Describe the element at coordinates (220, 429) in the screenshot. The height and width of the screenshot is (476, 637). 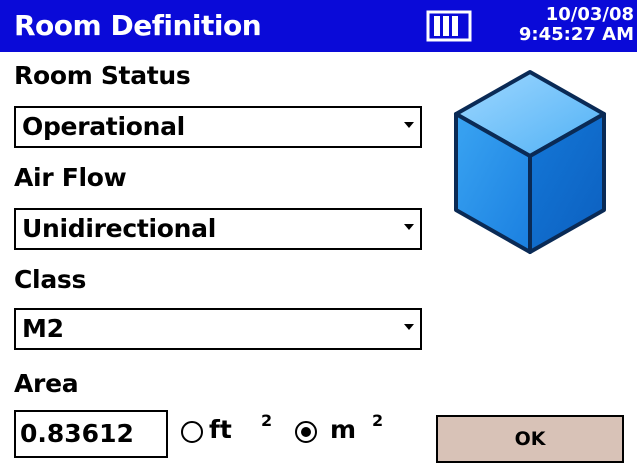
I see `unit-ft-label: ft` at that location.